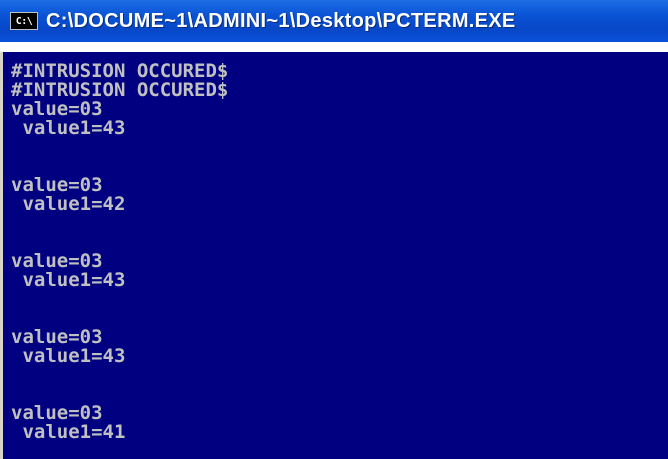 The height and width of the screenshot is (459, 668). What do you see at coordinates (68, 204) in the screenshot?
I see `console-line: value1=42` at bounding box center [68, 204].